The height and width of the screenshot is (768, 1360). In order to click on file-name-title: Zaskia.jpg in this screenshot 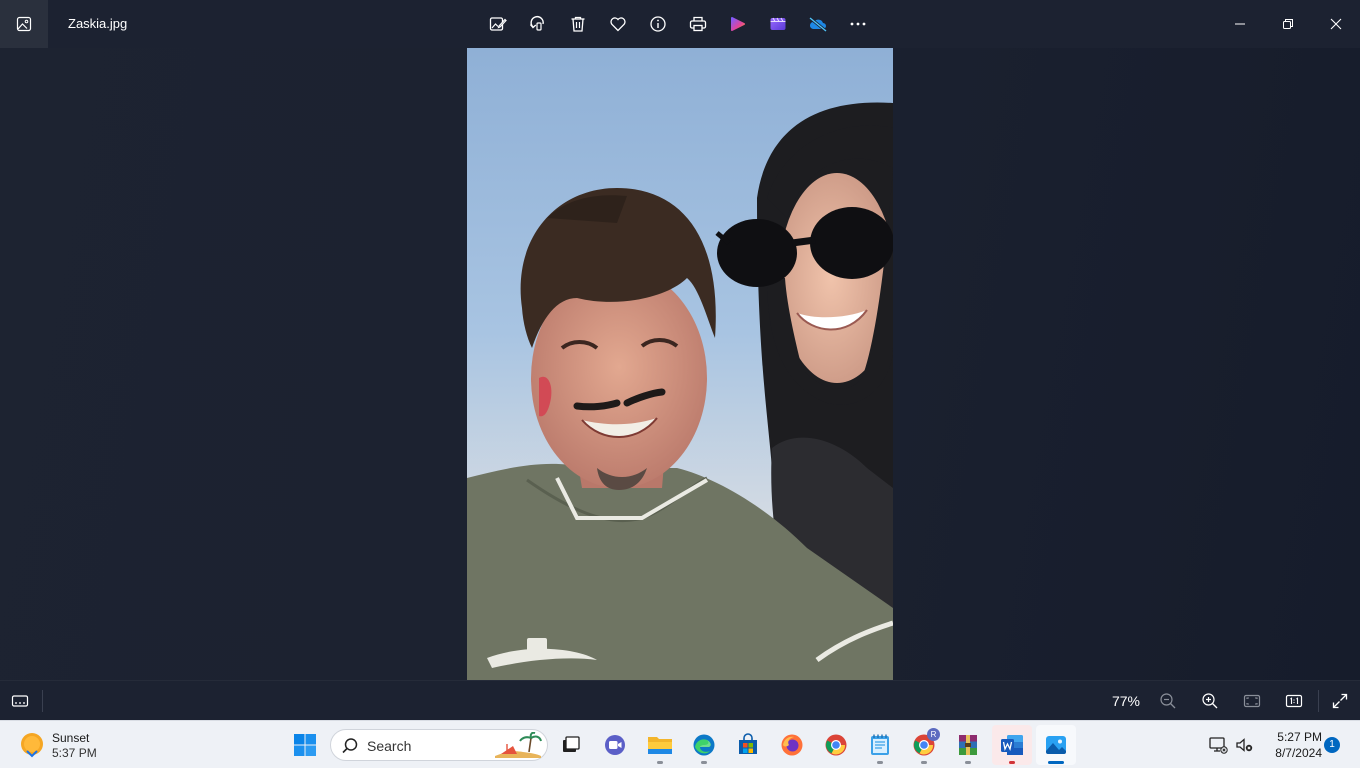, I will do `click(98, 23)`.